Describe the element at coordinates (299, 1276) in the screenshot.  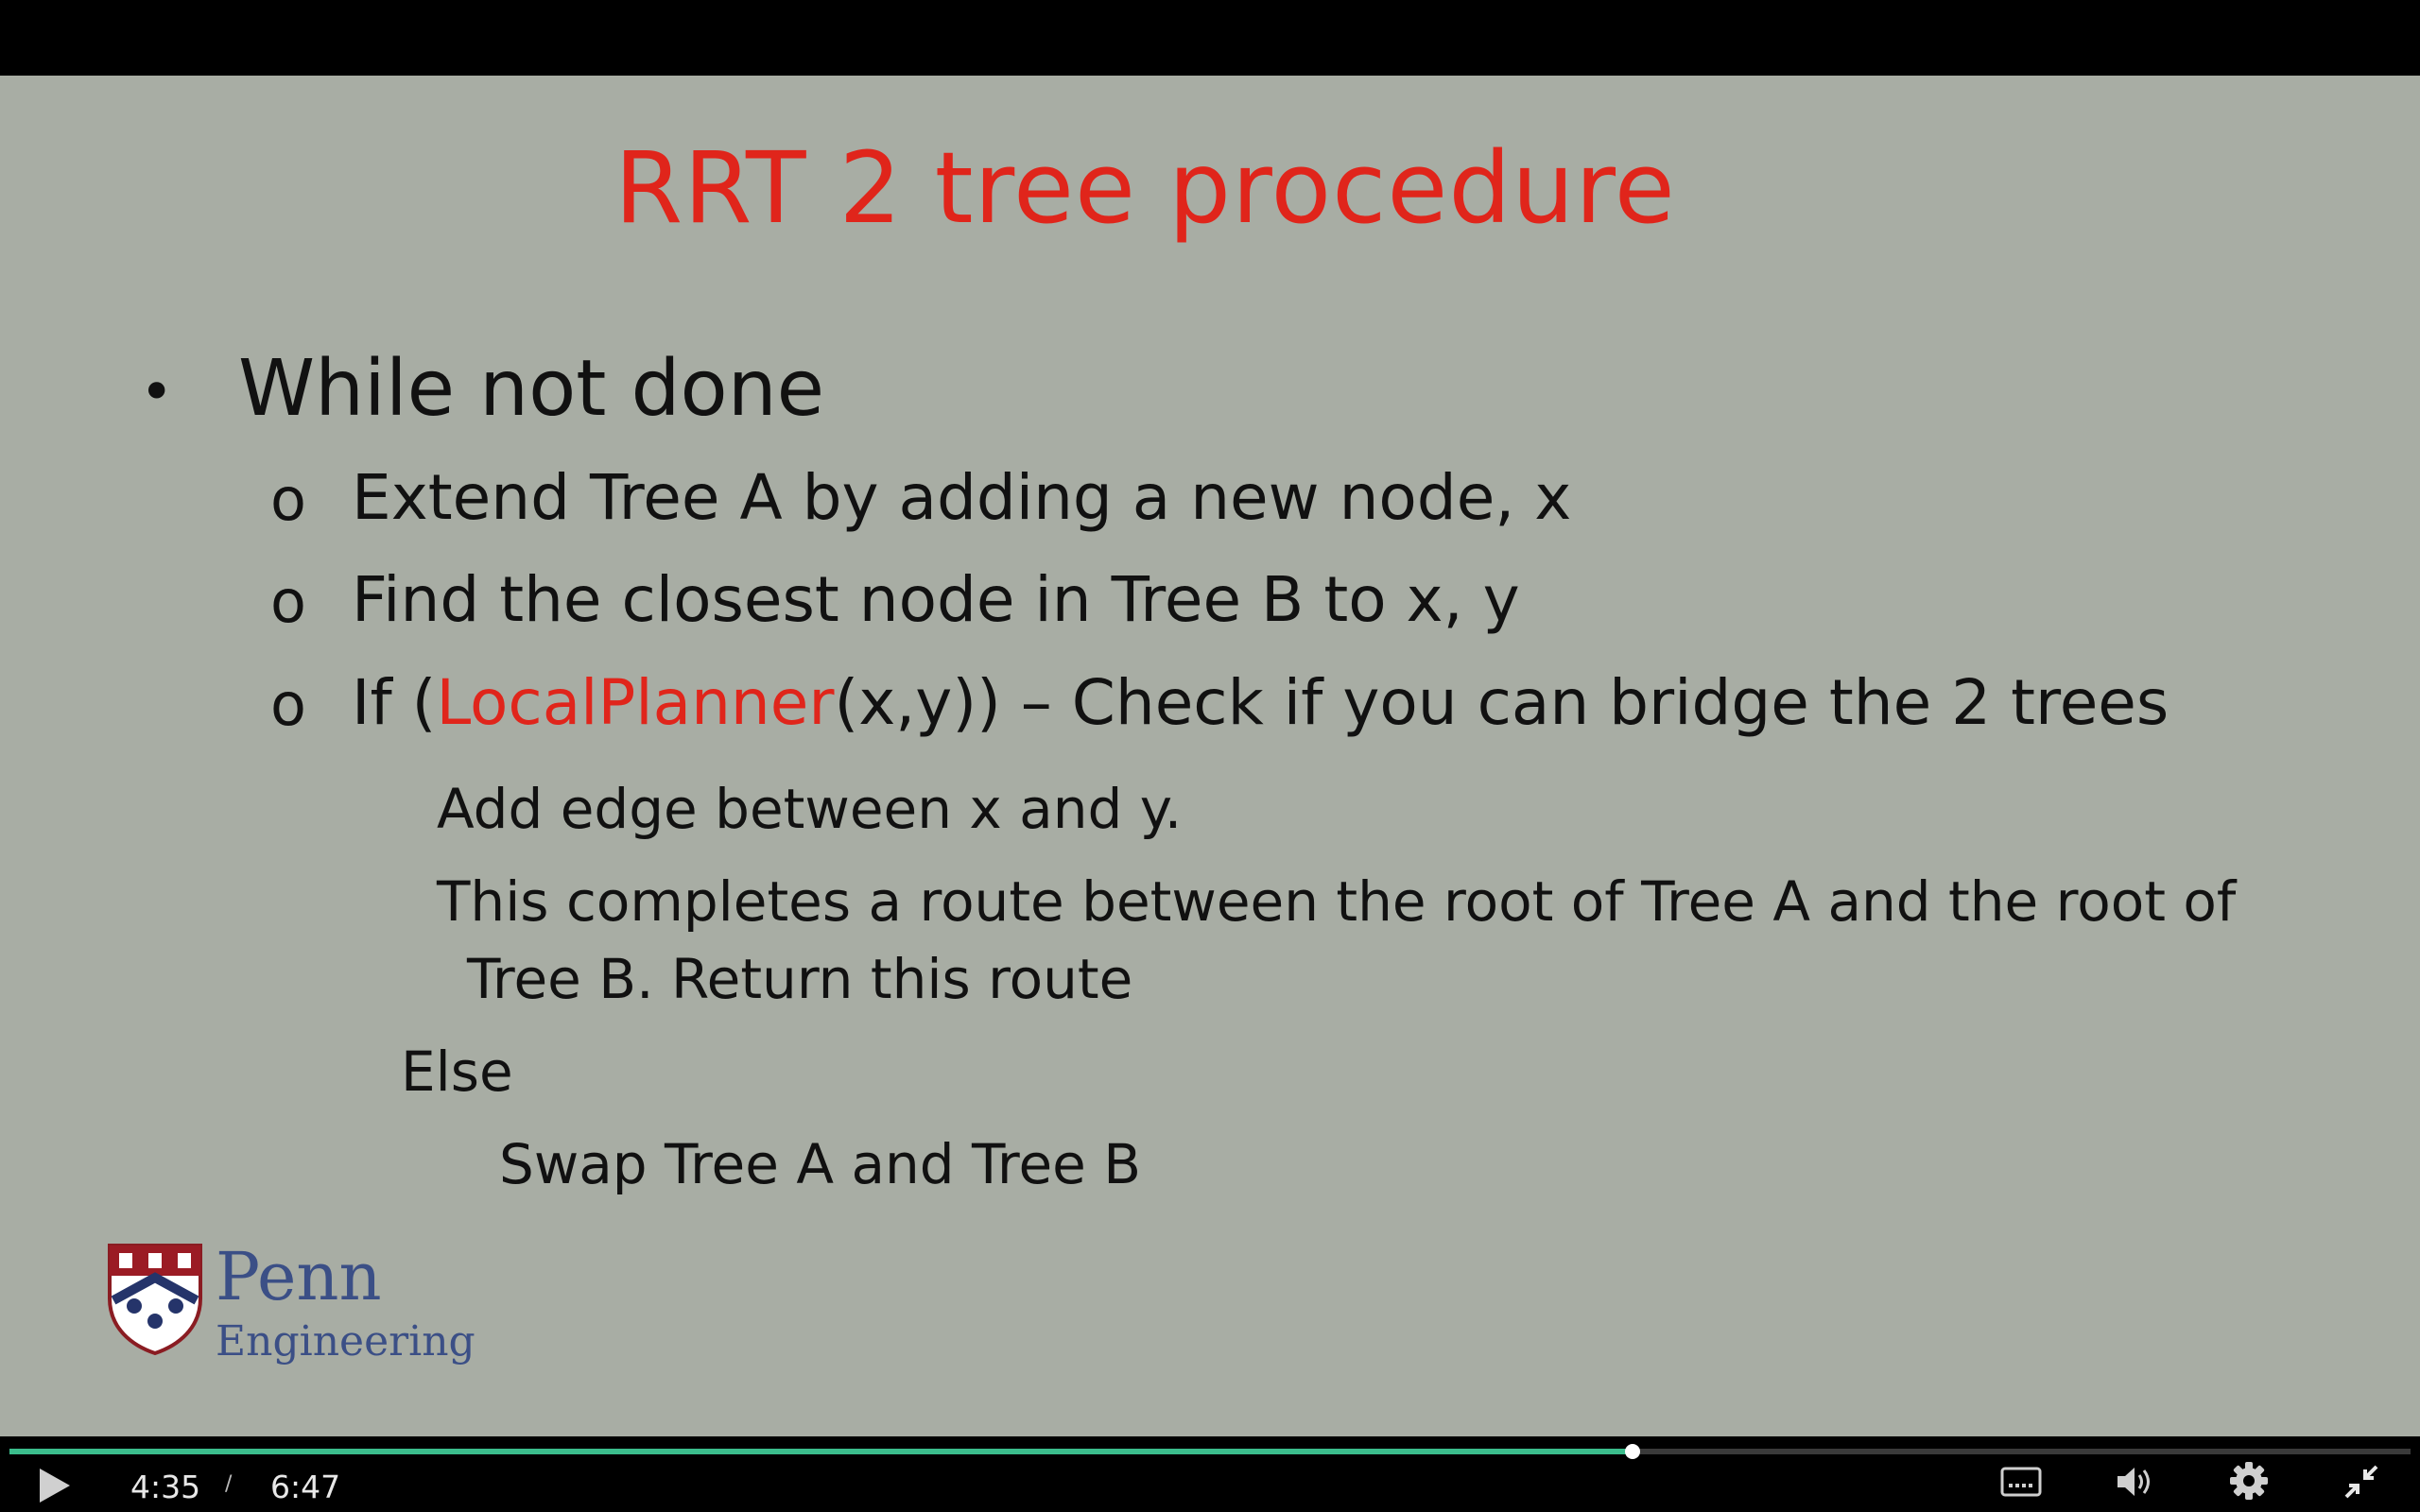
I see `logo-penn-text: Penn` at that location.